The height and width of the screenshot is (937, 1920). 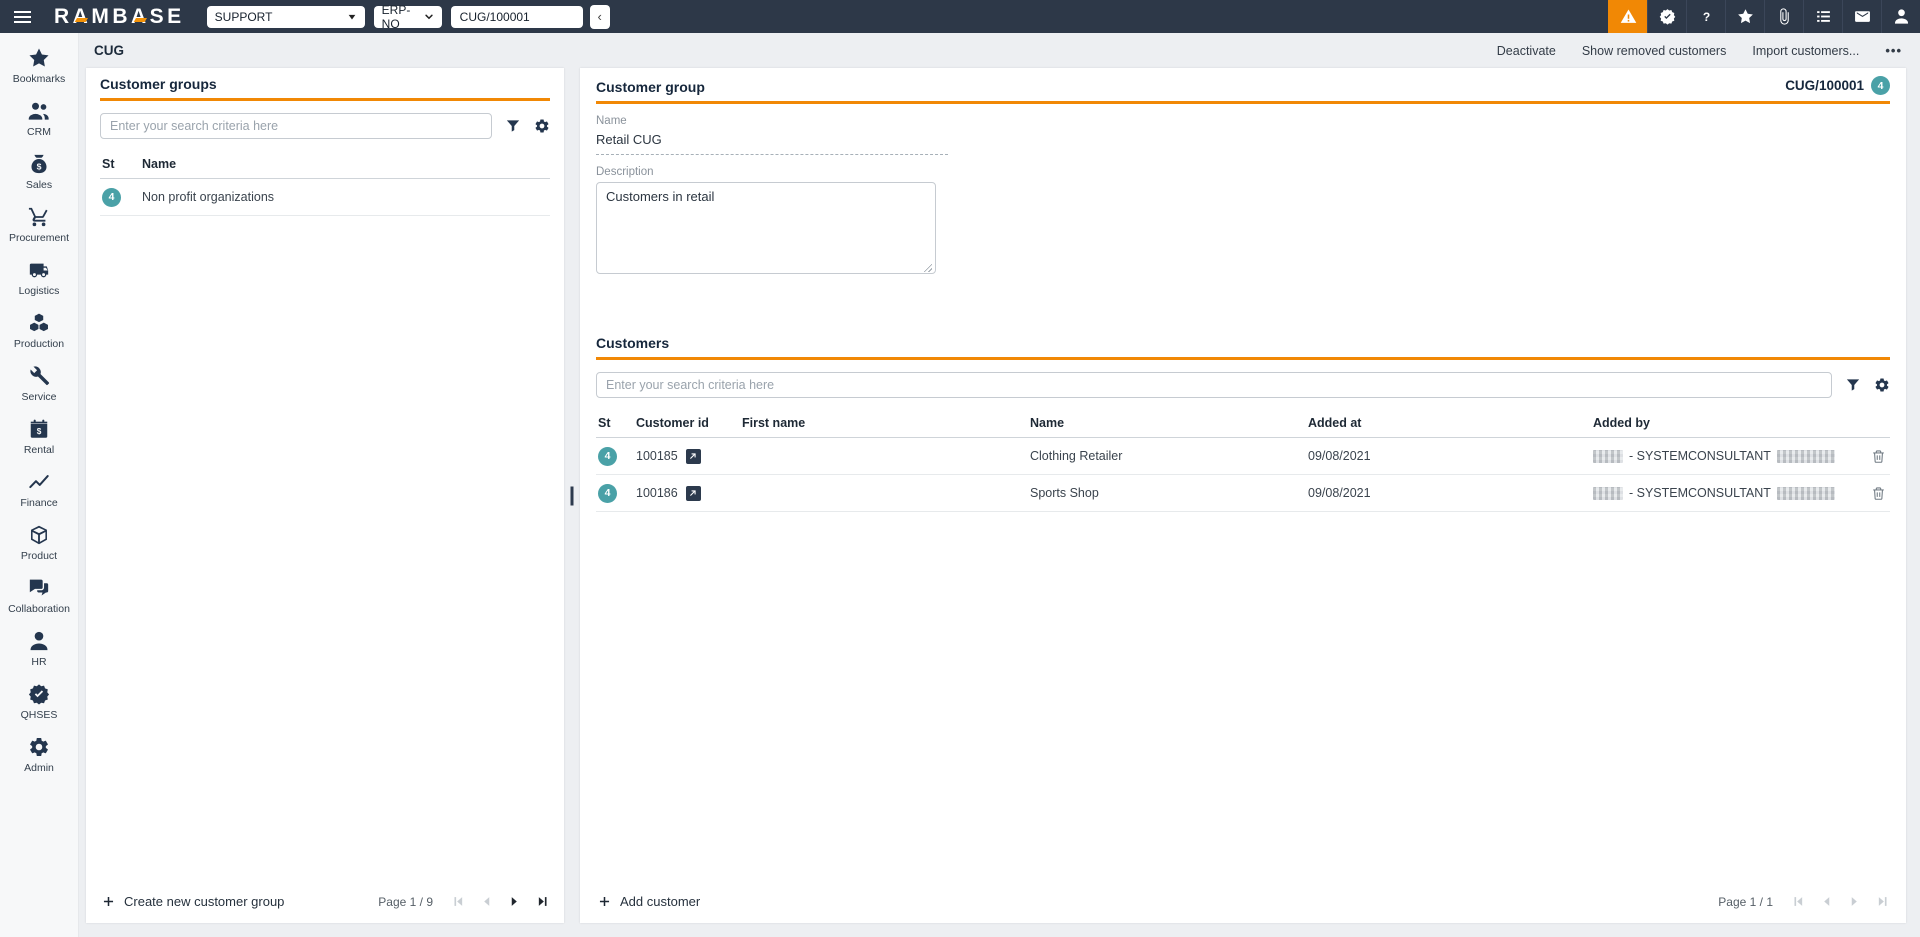 I want to click on sidebar-item-rental: $ Rental, so click(x=39, y=436).